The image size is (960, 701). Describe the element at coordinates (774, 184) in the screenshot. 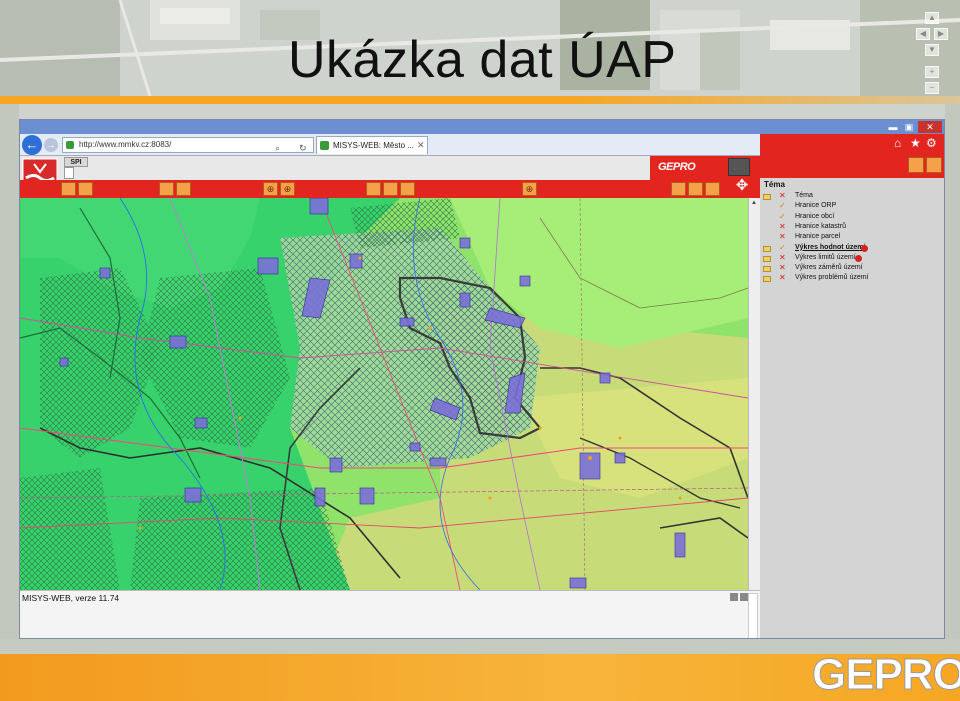

I see `layer-panel-header: Téma` at that location.